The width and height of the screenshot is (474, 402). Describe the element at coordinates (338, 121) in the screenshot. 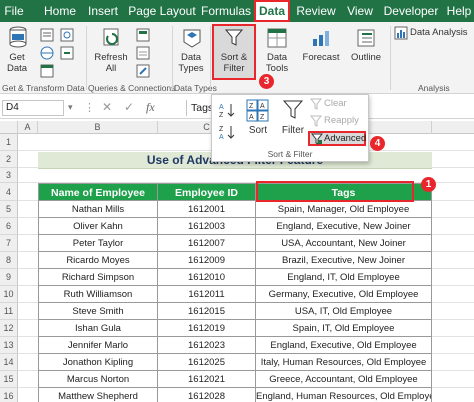

I see `reapply-button: Reapply` at that location.